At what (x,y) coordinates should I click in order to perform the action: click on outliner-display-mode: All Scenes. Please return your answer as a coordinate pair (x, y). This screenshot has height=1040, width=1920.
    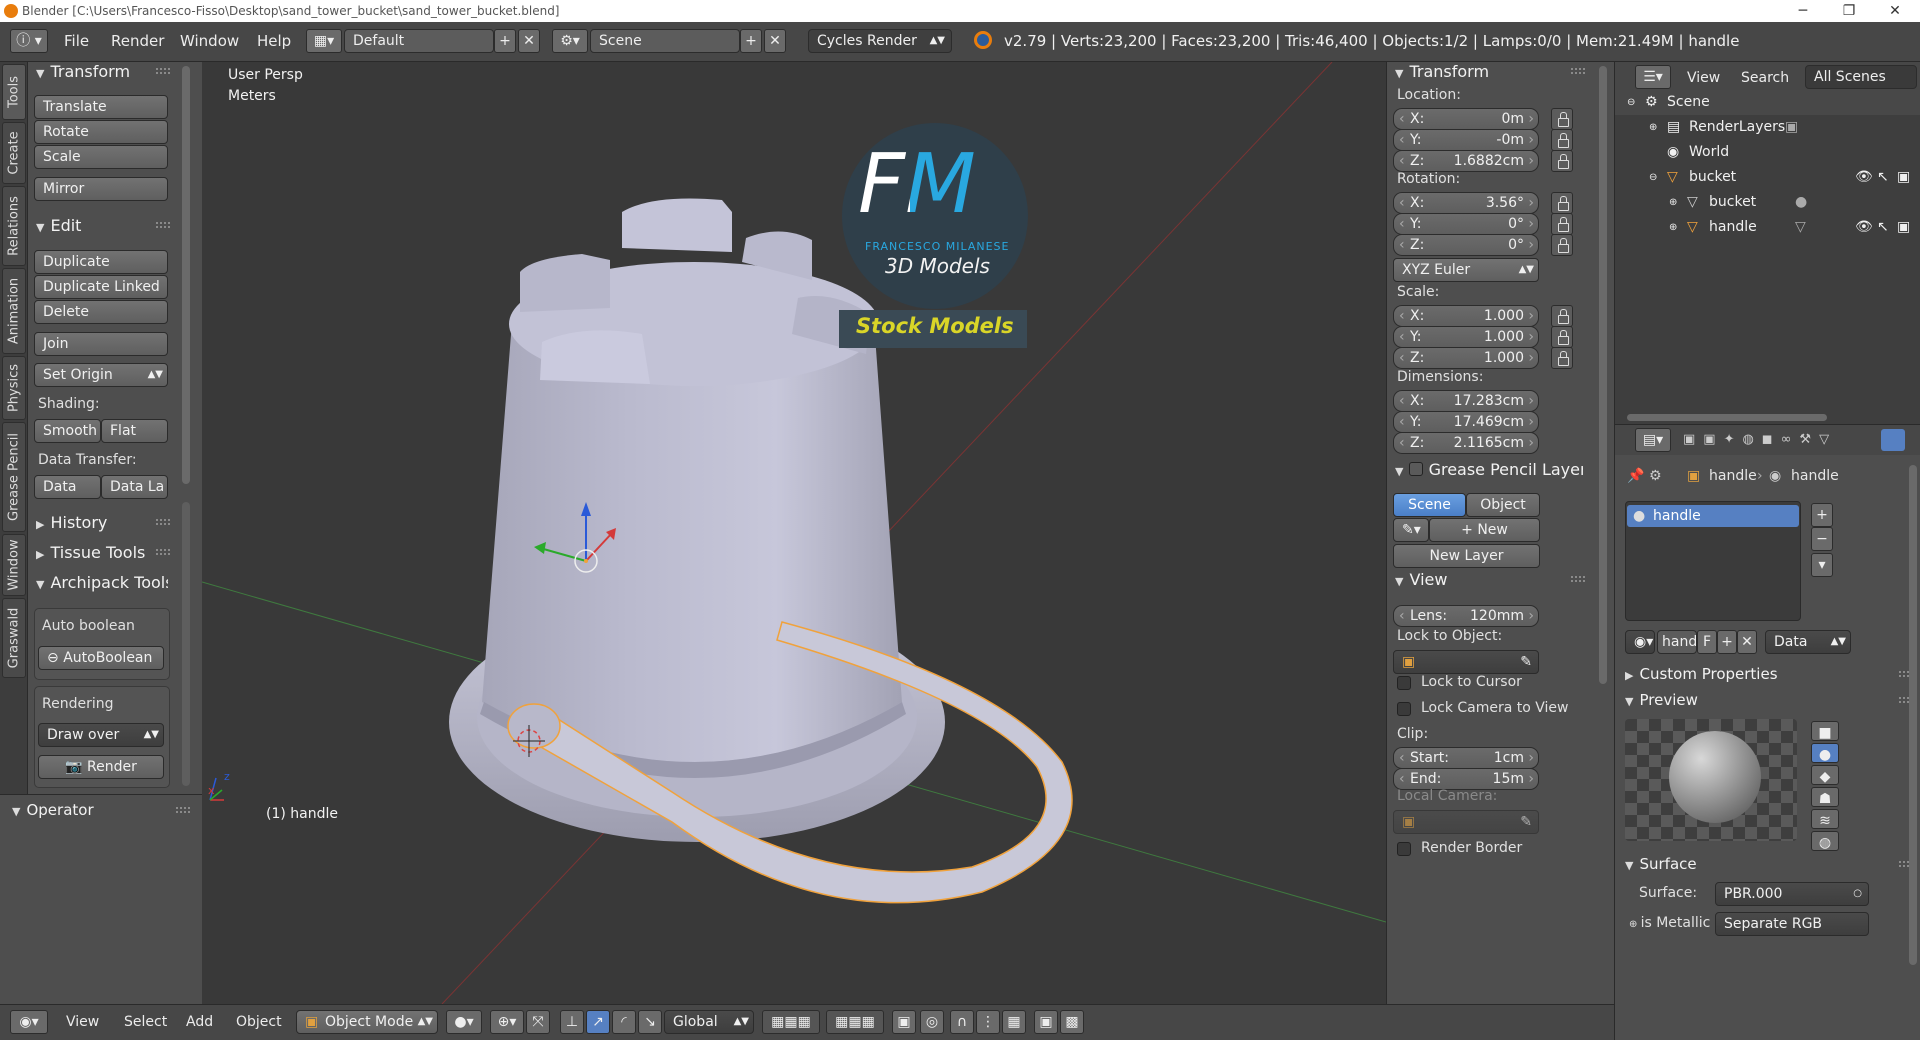
    Looking at the image, I should click on (1861, 77).